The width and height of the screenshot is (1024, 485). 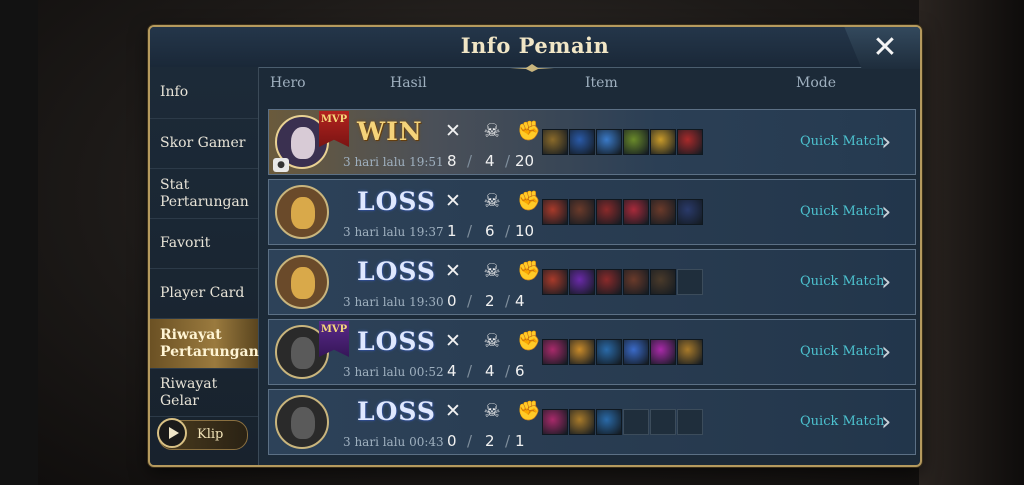 I want to click on sidebar-item-riwayat-gelar: Riwayat Gelar, so click(x=204, y=393).